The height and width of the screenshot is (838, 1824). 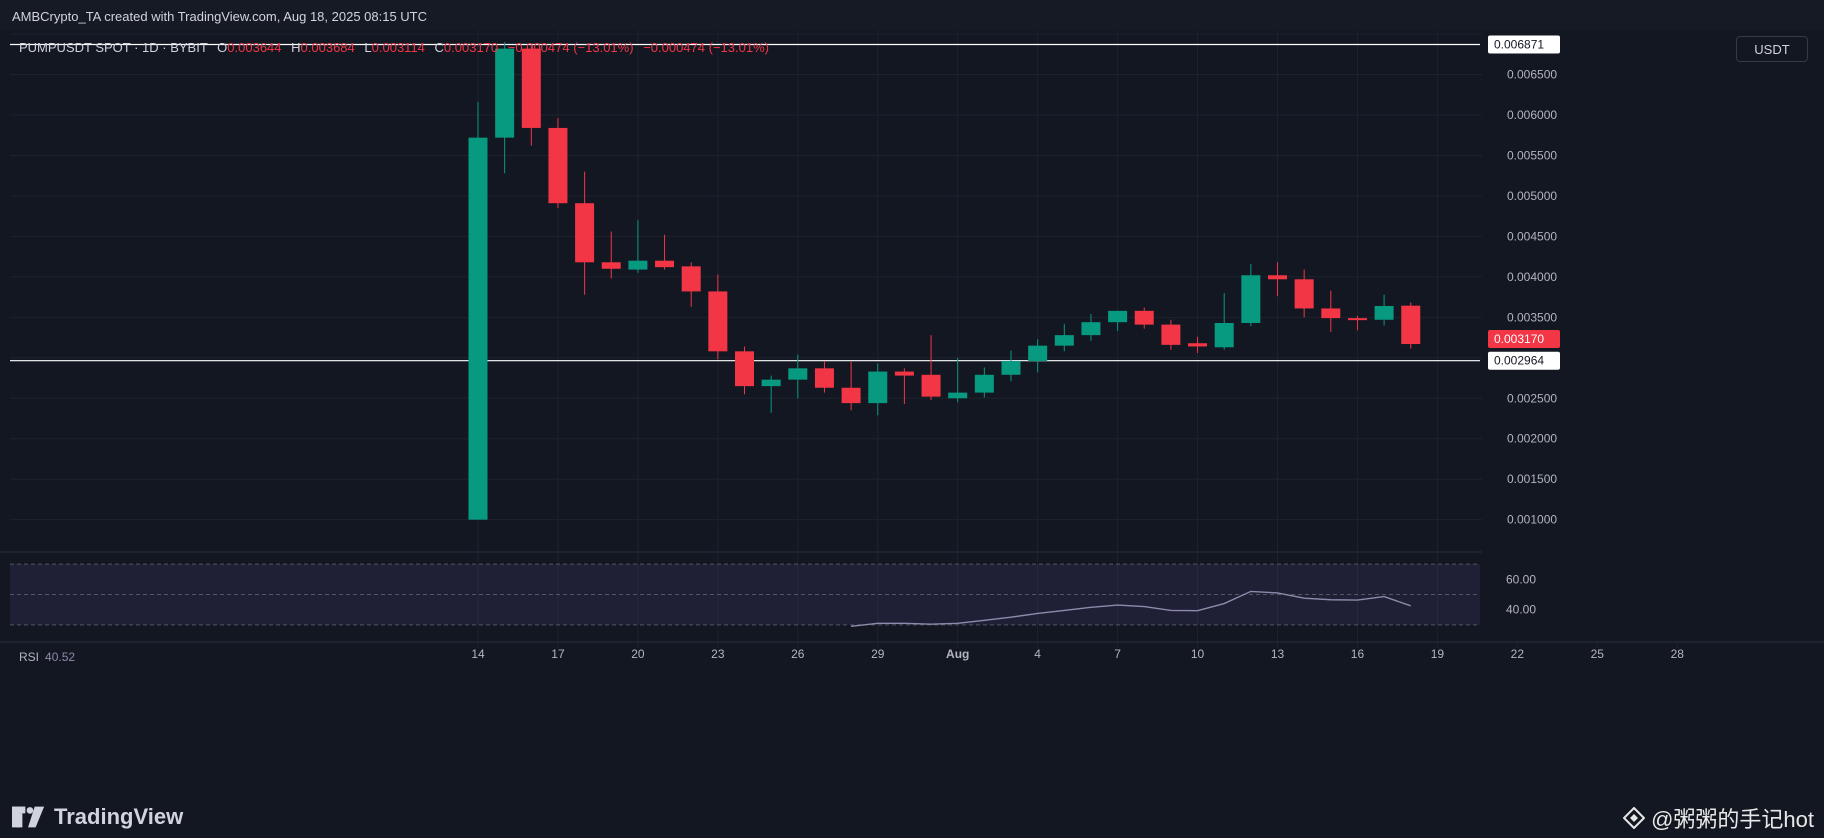 I want to click on tradingview-logo-icon, so click(x=28, y=817).